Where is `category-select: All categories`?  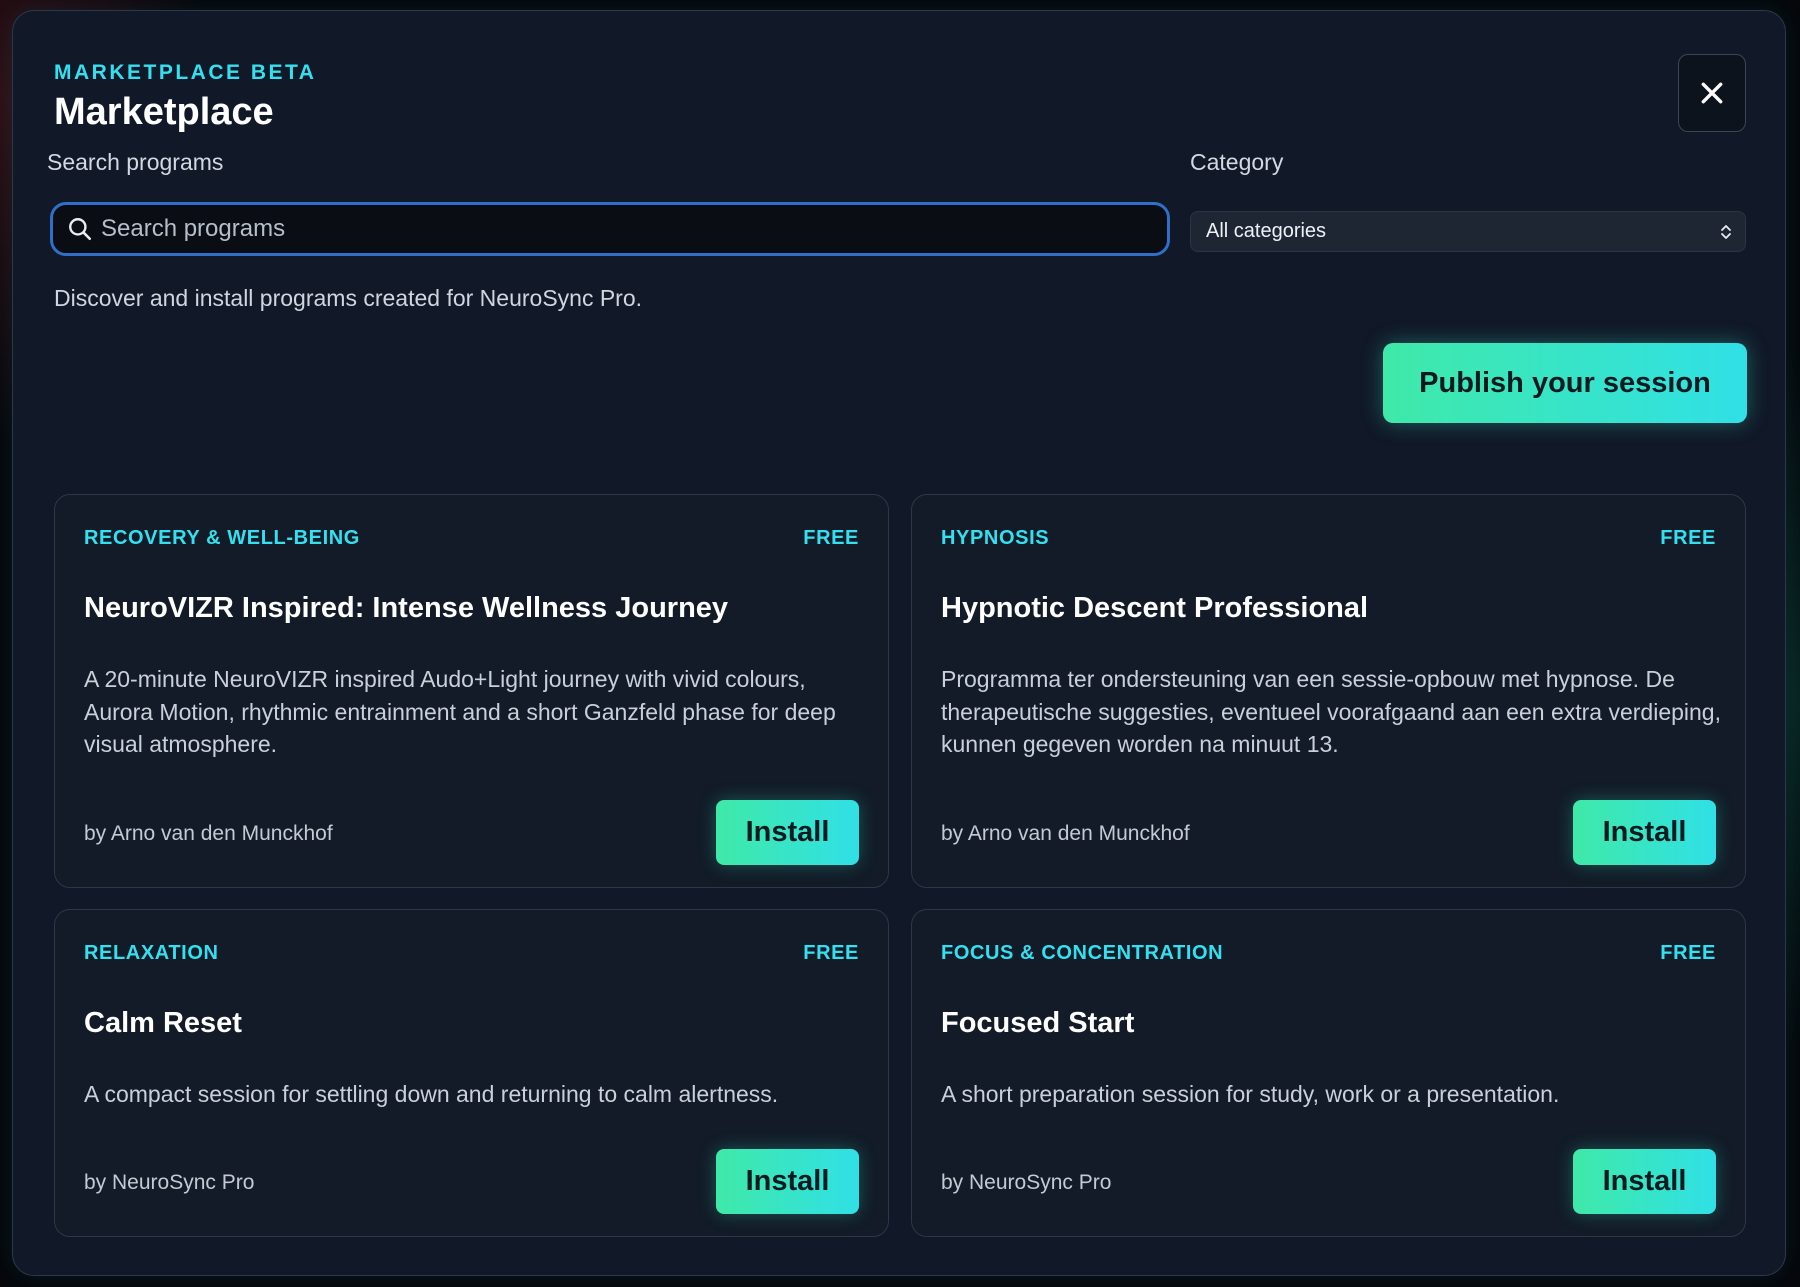 category-select: All categories is located at coordinates (1468, 231).